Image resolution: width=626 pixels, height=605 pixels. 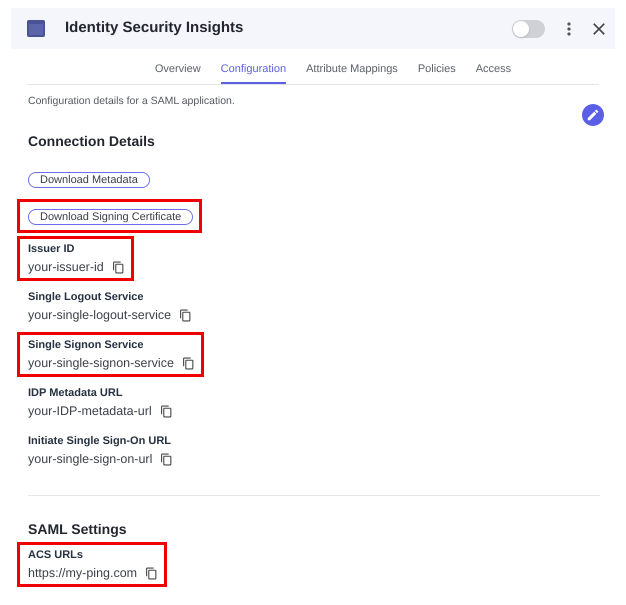 I want to click on app-title: Identity Security Insights, so click(x=154, y=28).